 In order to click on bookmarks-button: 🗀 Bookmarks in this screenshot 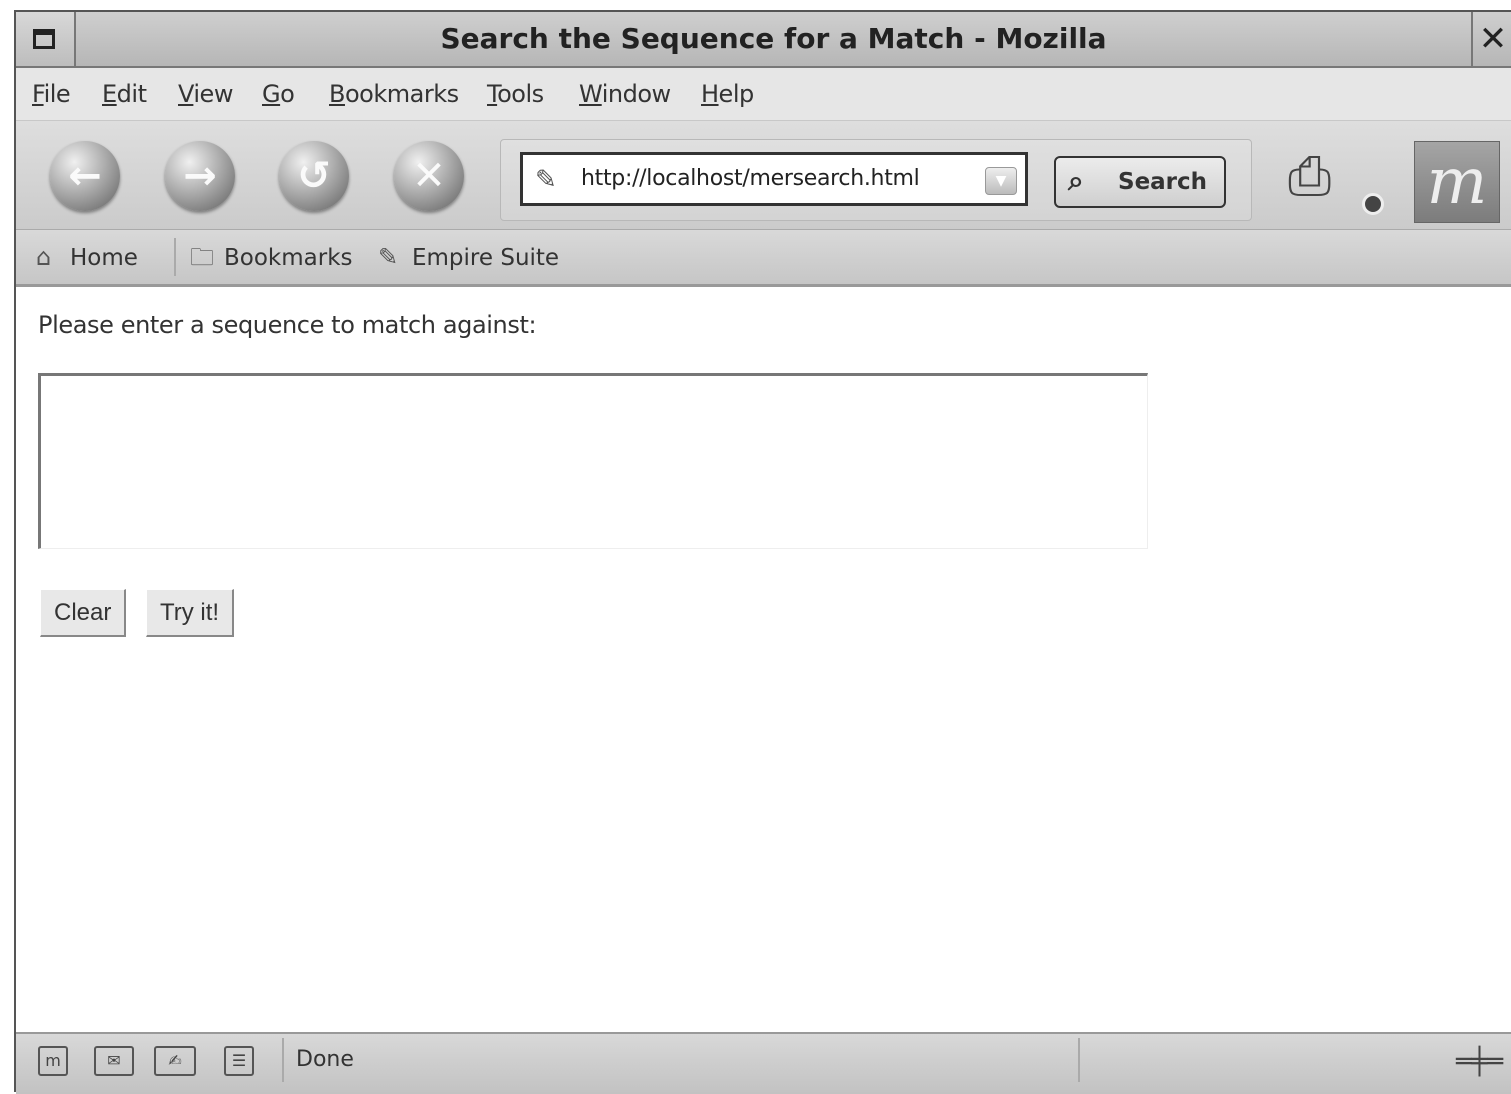, I will do `click(271, 257)`.